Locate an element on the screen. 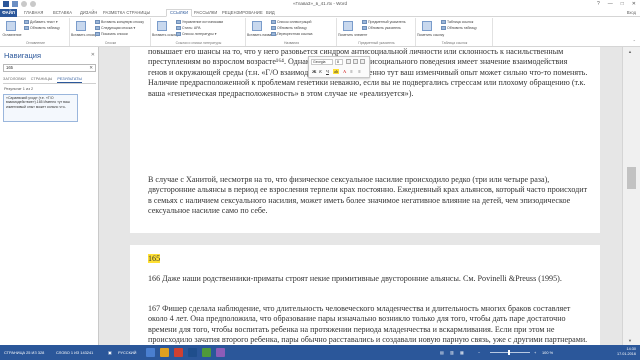  scroll-down-icon: ▼ is located at coordinates (630, 340).